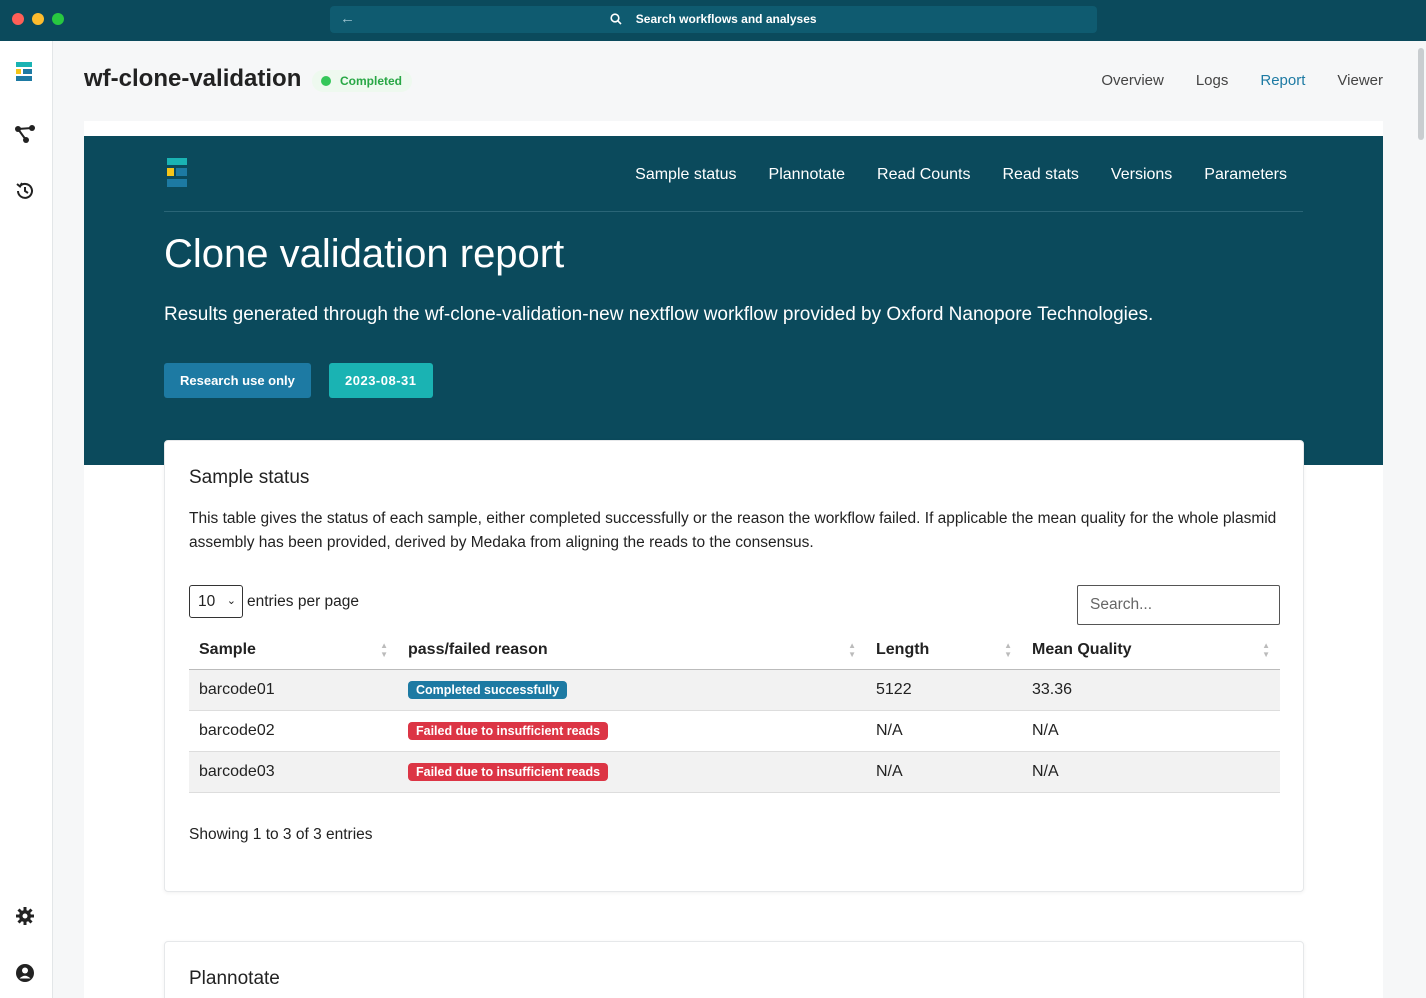 This screenshot has width=1426, height=998. I want to click on section-title: Sample status, so click(249, 477).